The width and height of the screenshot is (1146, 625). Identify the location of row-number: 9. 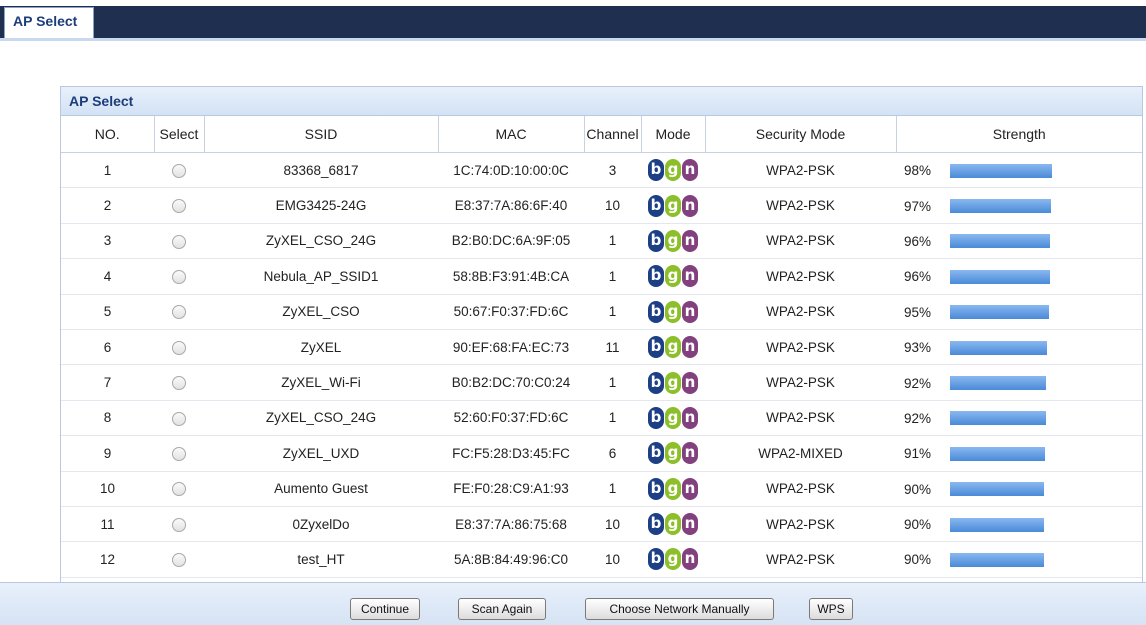
(107, 453).